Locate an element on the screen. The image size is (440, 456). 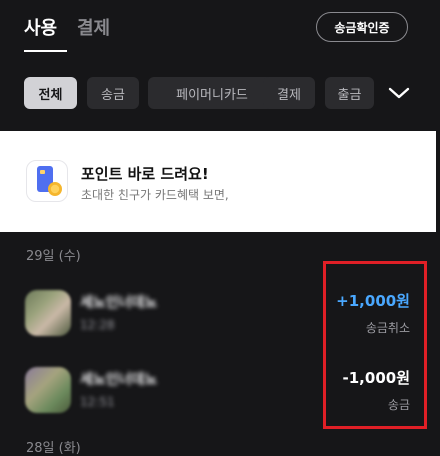
date-header: 29일 (수) is located at coordinates (53, 256).